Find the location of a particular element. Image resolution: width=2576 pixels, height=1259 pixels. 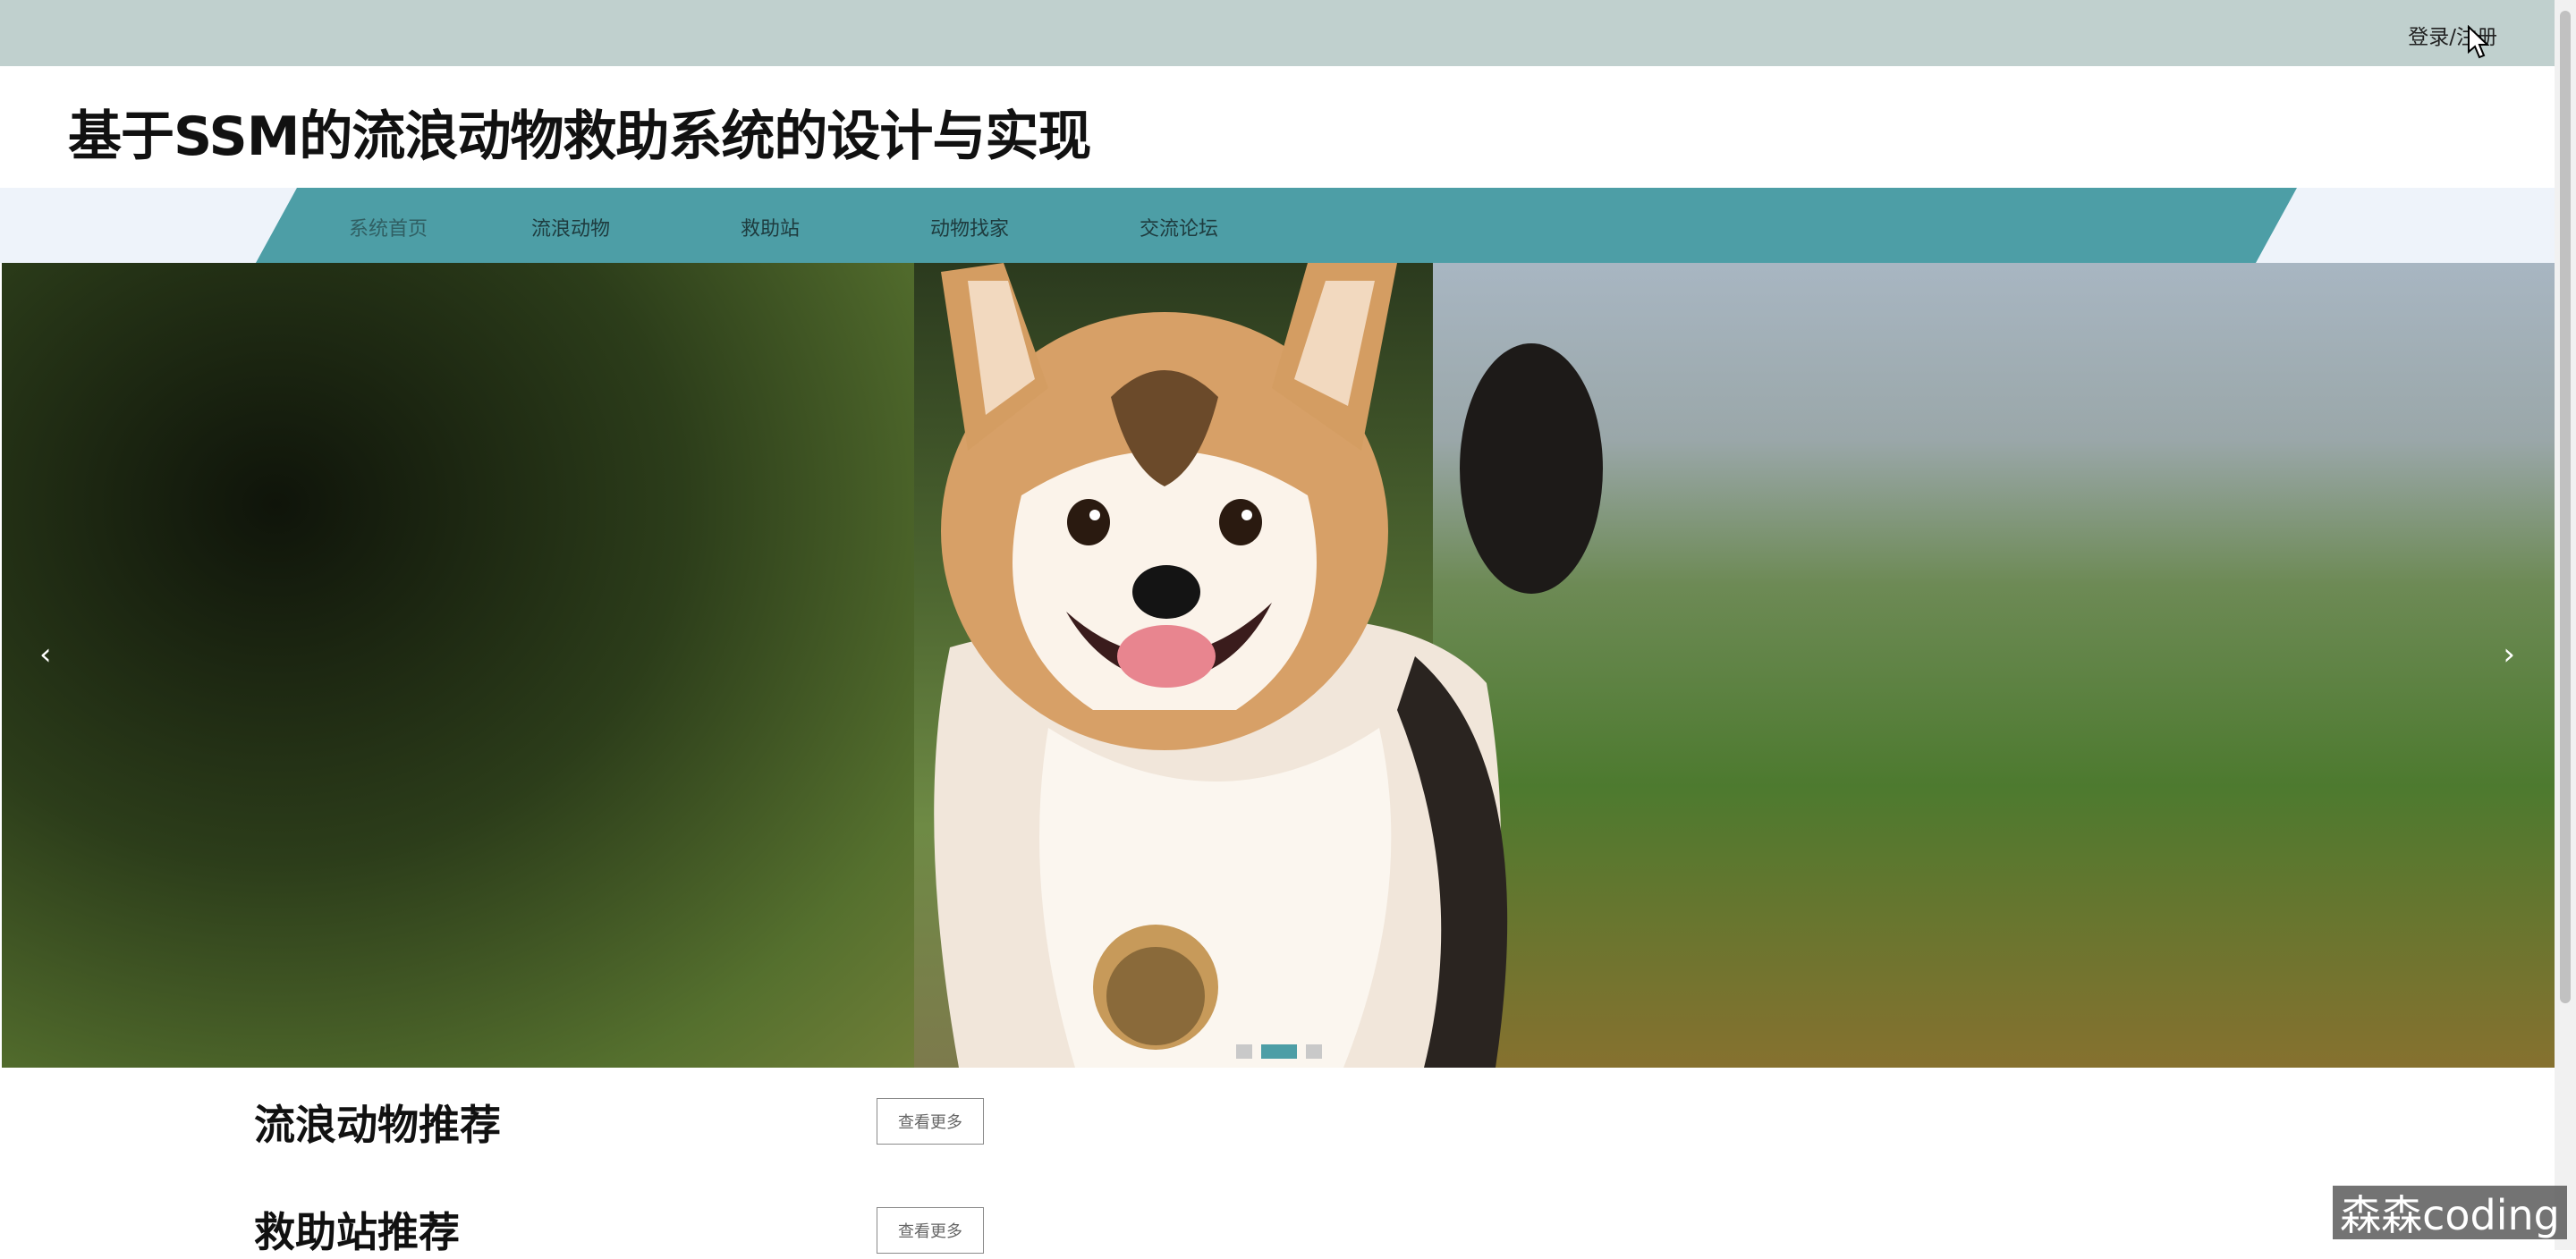

nav-item-forum: 交流论坛 is located at coordinates (1179, 227).